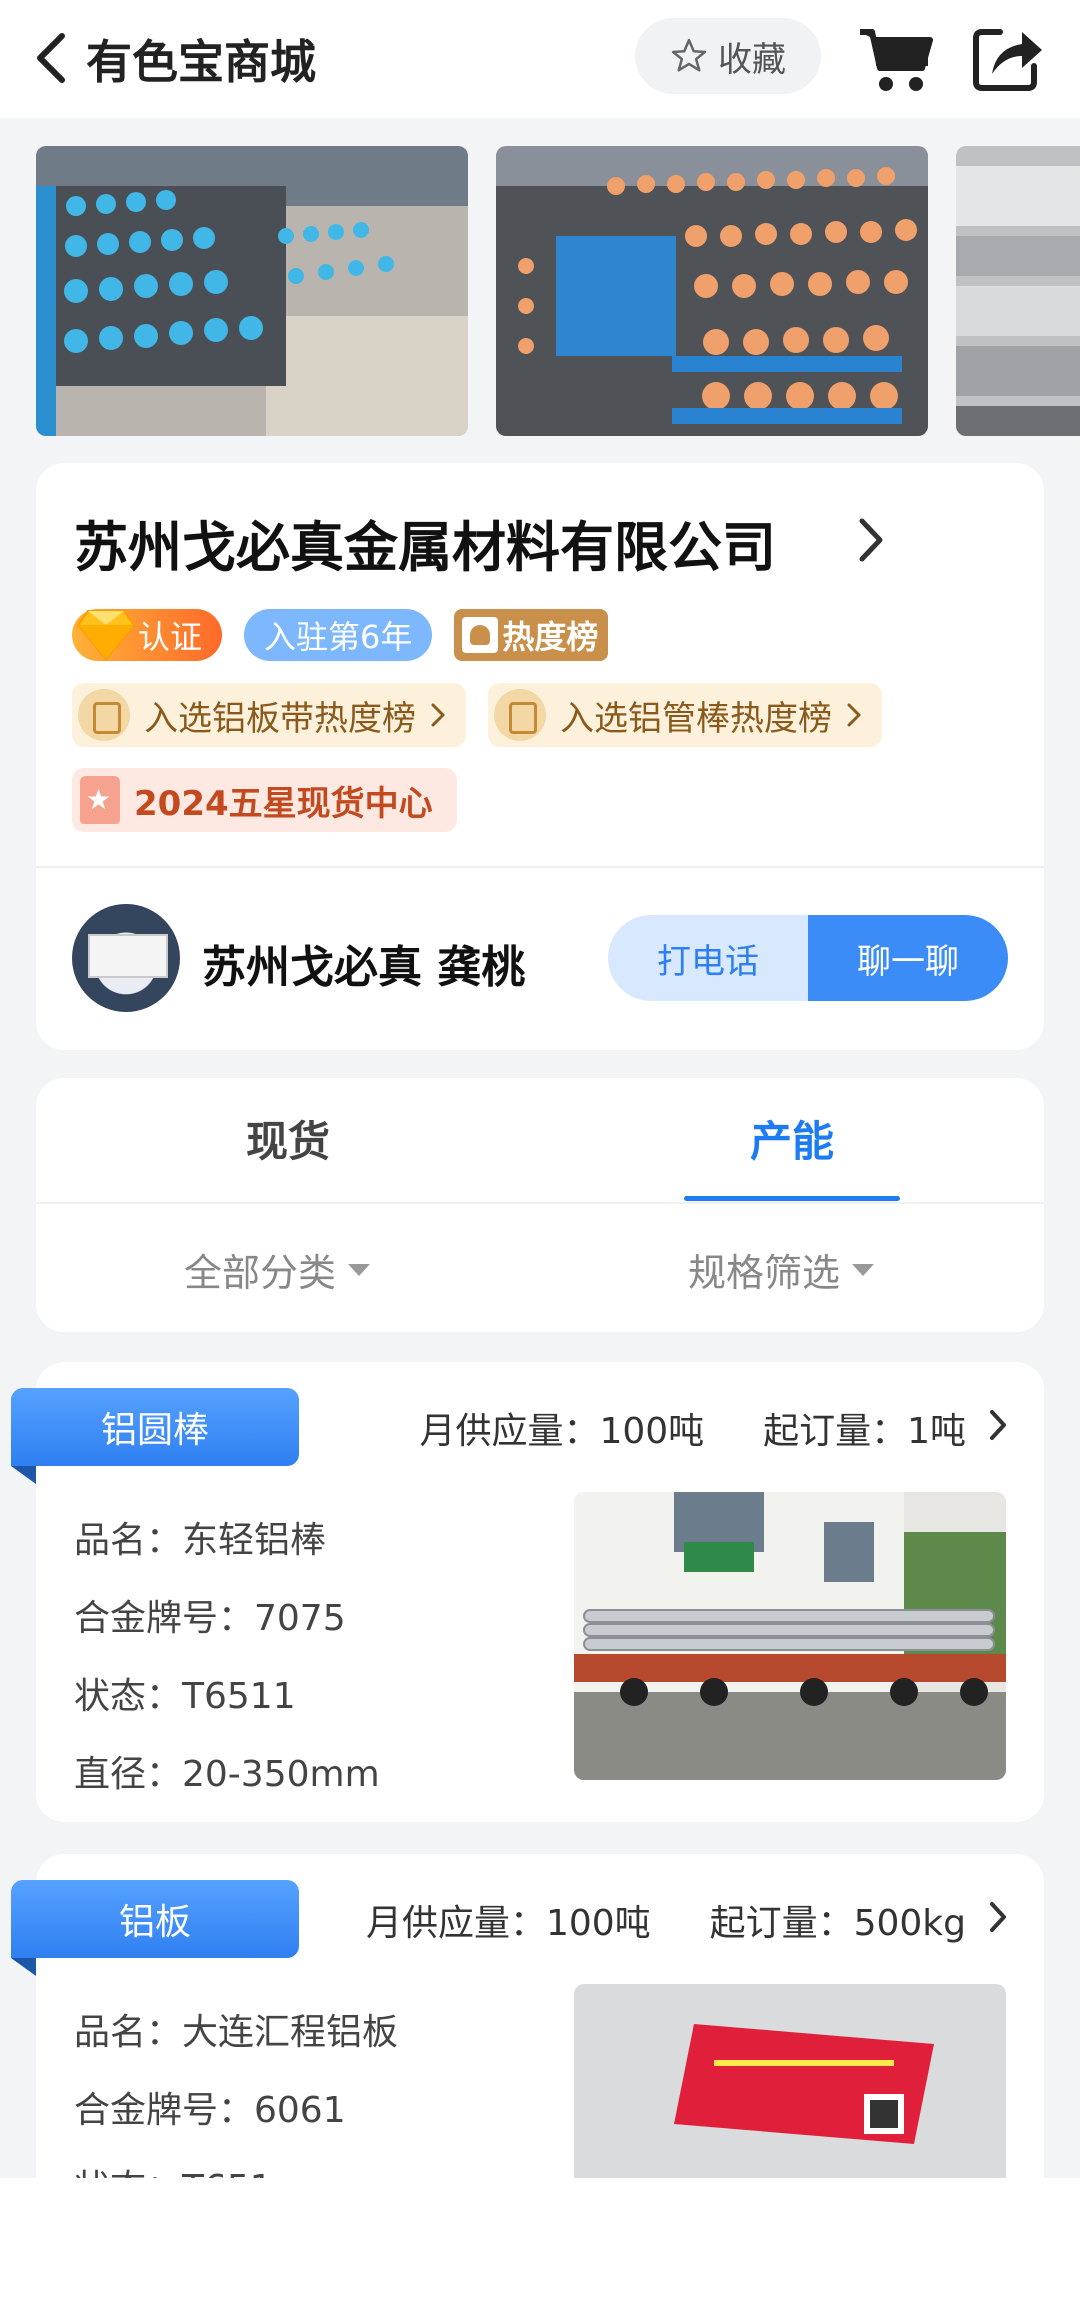  I want to click on contact-name: 苏州戈必真 龚桃, so click(364, 967).